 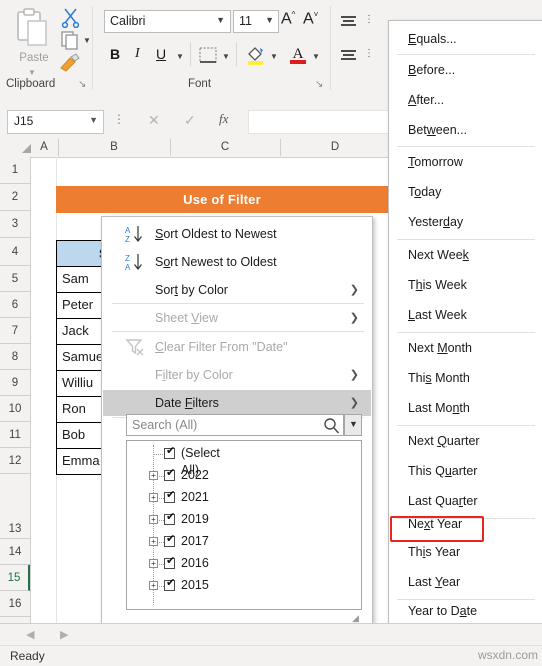 What do you see at coordinates (466, 192) in the screenshot?
I see `submenu-item-today: Today` at bounding box center [466, 192].